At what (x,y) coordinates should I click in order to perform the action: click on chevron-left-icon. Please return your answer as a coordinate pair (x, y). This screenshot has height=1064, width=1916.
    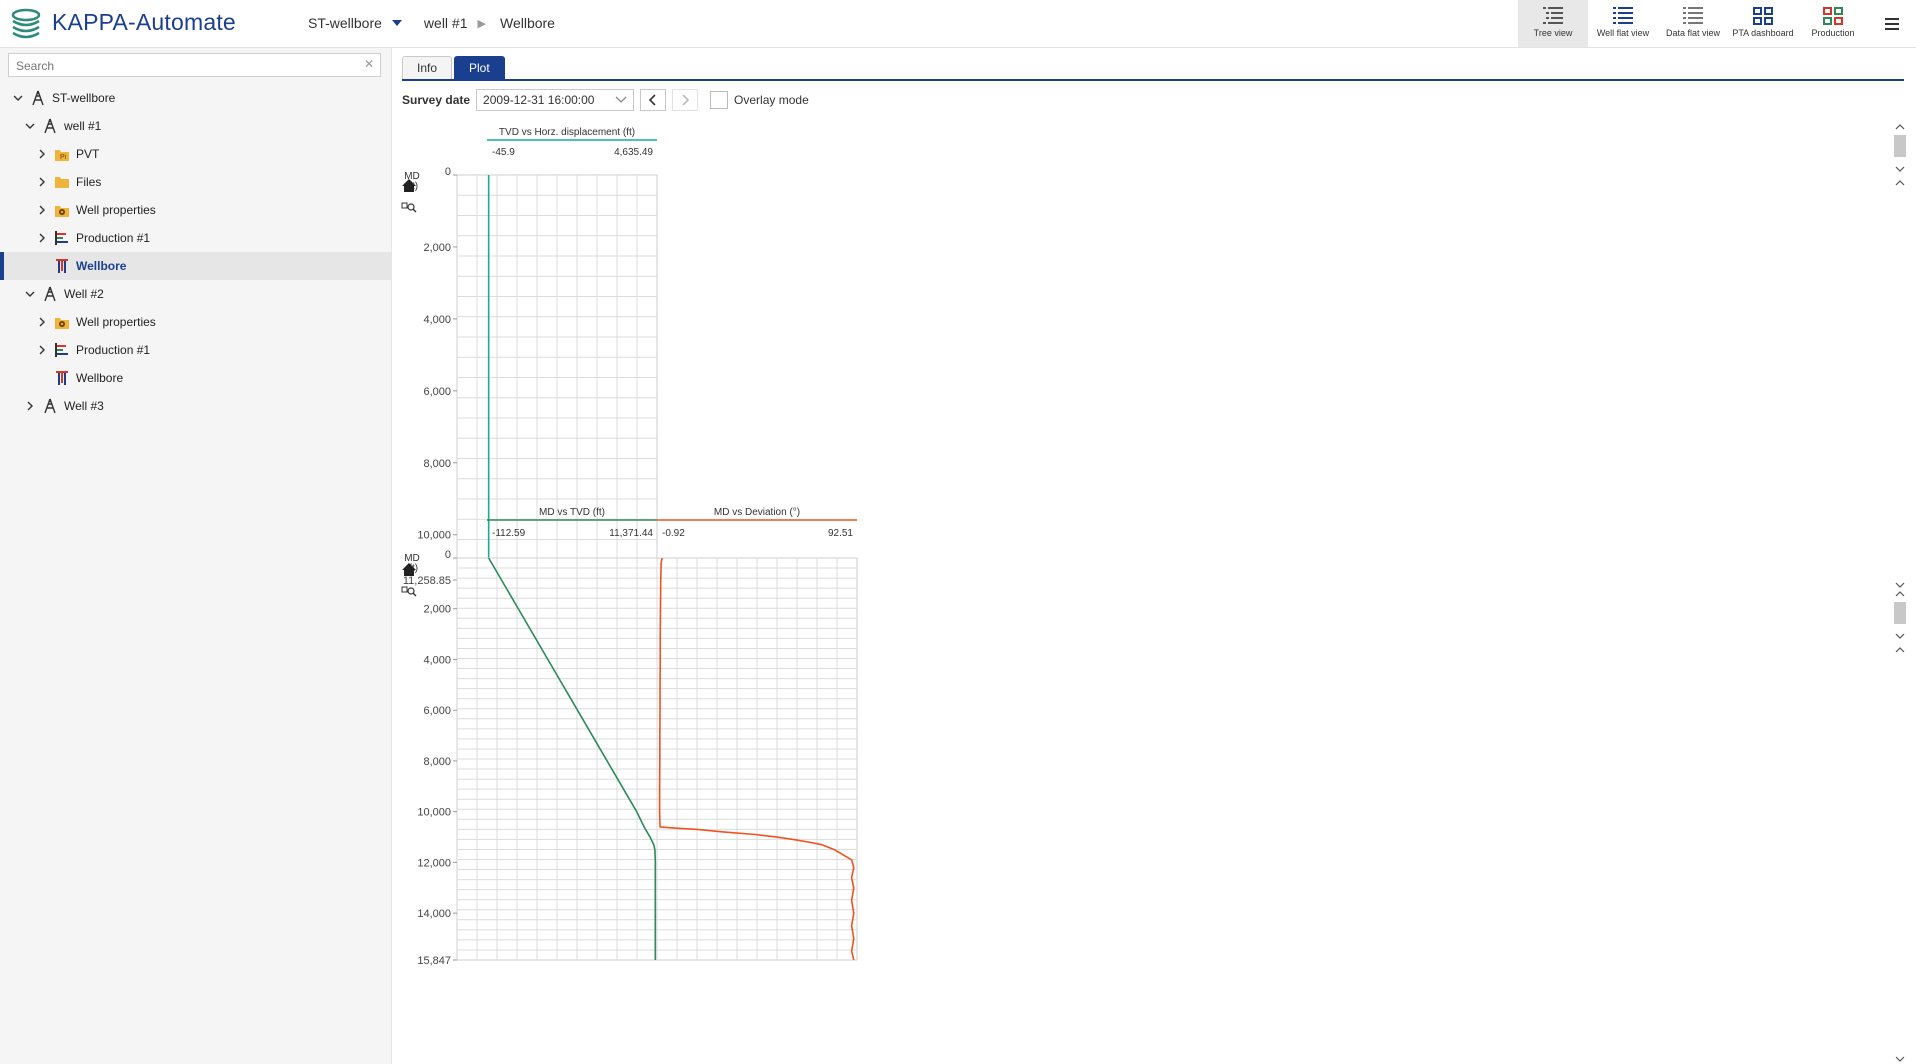
    Looking at the image, I should click on (652, 100).